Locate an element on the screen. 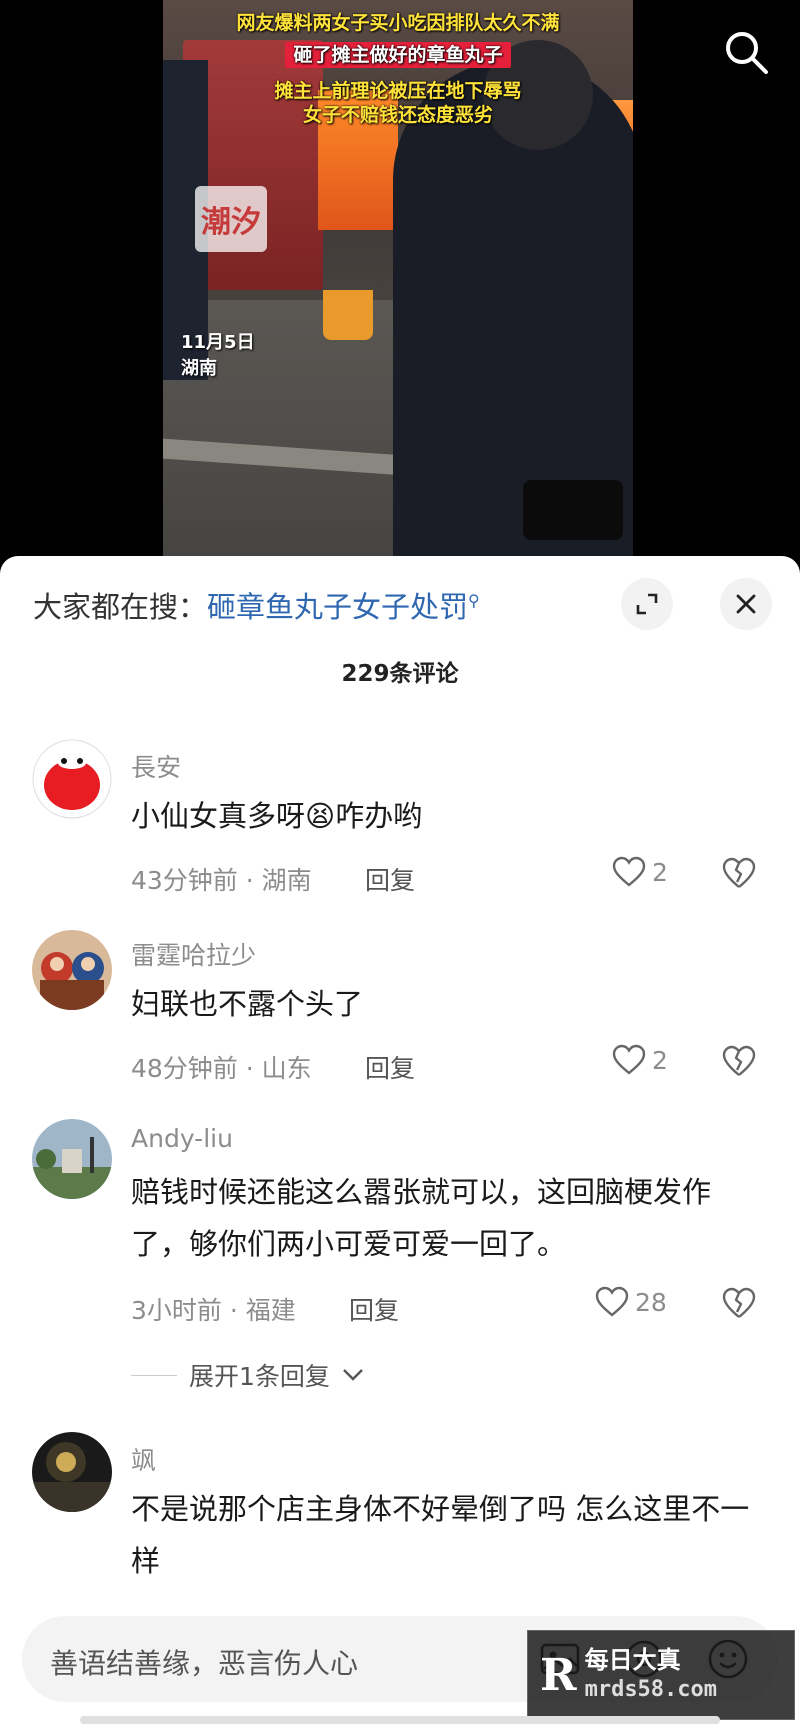 The width and height of the screenshot is (800, 1724). comment-author: 長安 is located at coordinates (156, 766).